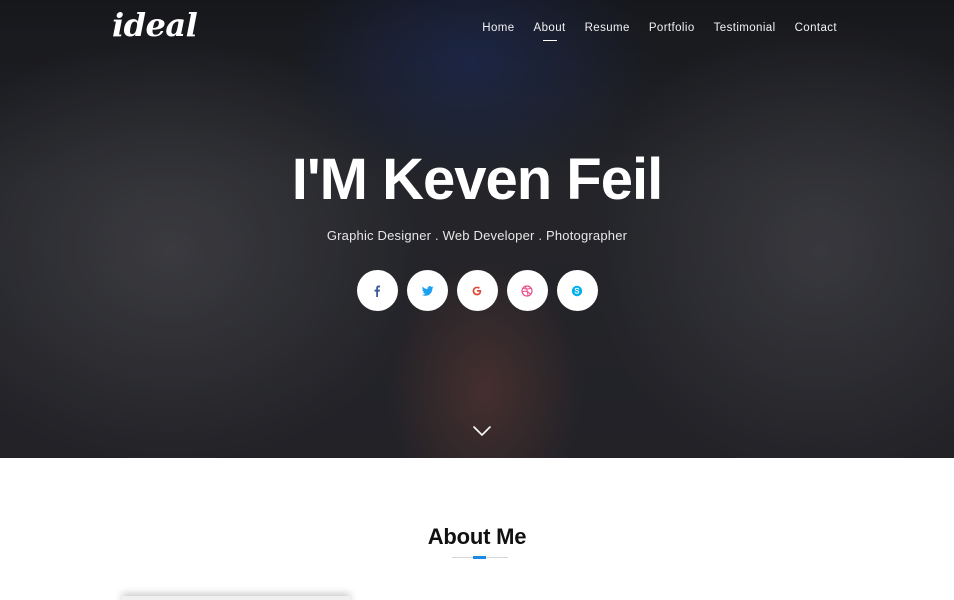 The height and width of the screenshot is (600, 954). Describe the element at coordinates (482, 431) in the screenshot. I see `chevron-down-icon` at that location.